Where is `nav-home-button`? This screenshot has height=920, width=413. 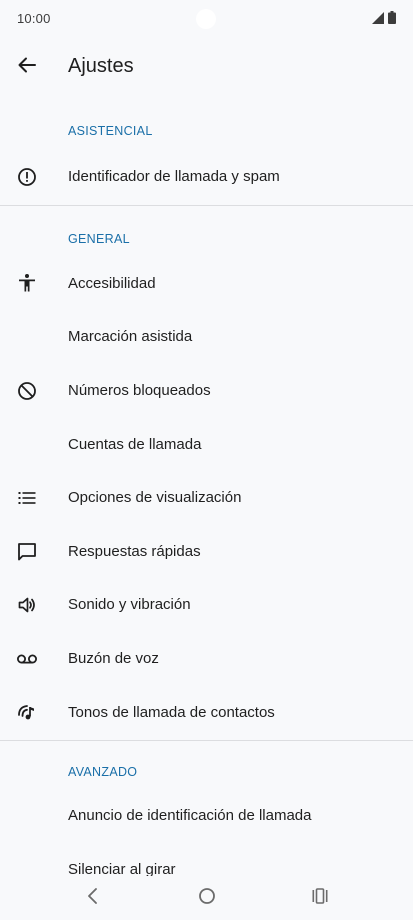 nav-home-button is located at coordinates (207, 898).